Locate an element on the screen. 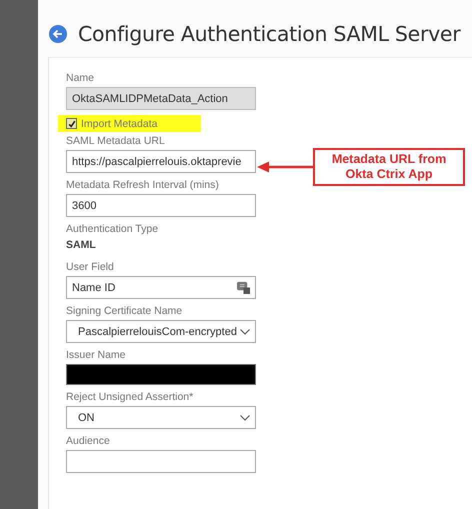 The width and height of the screenshot is (472, 509). field-label: Name is located at coordinates (81, 78).